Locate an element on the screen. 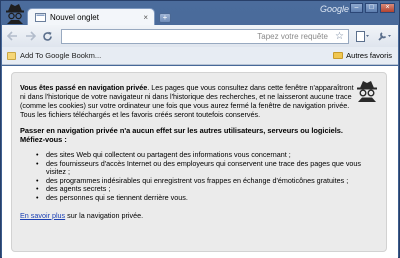  tab-new-tab: Nouvel onglet × is located at coordinates (91, 17).